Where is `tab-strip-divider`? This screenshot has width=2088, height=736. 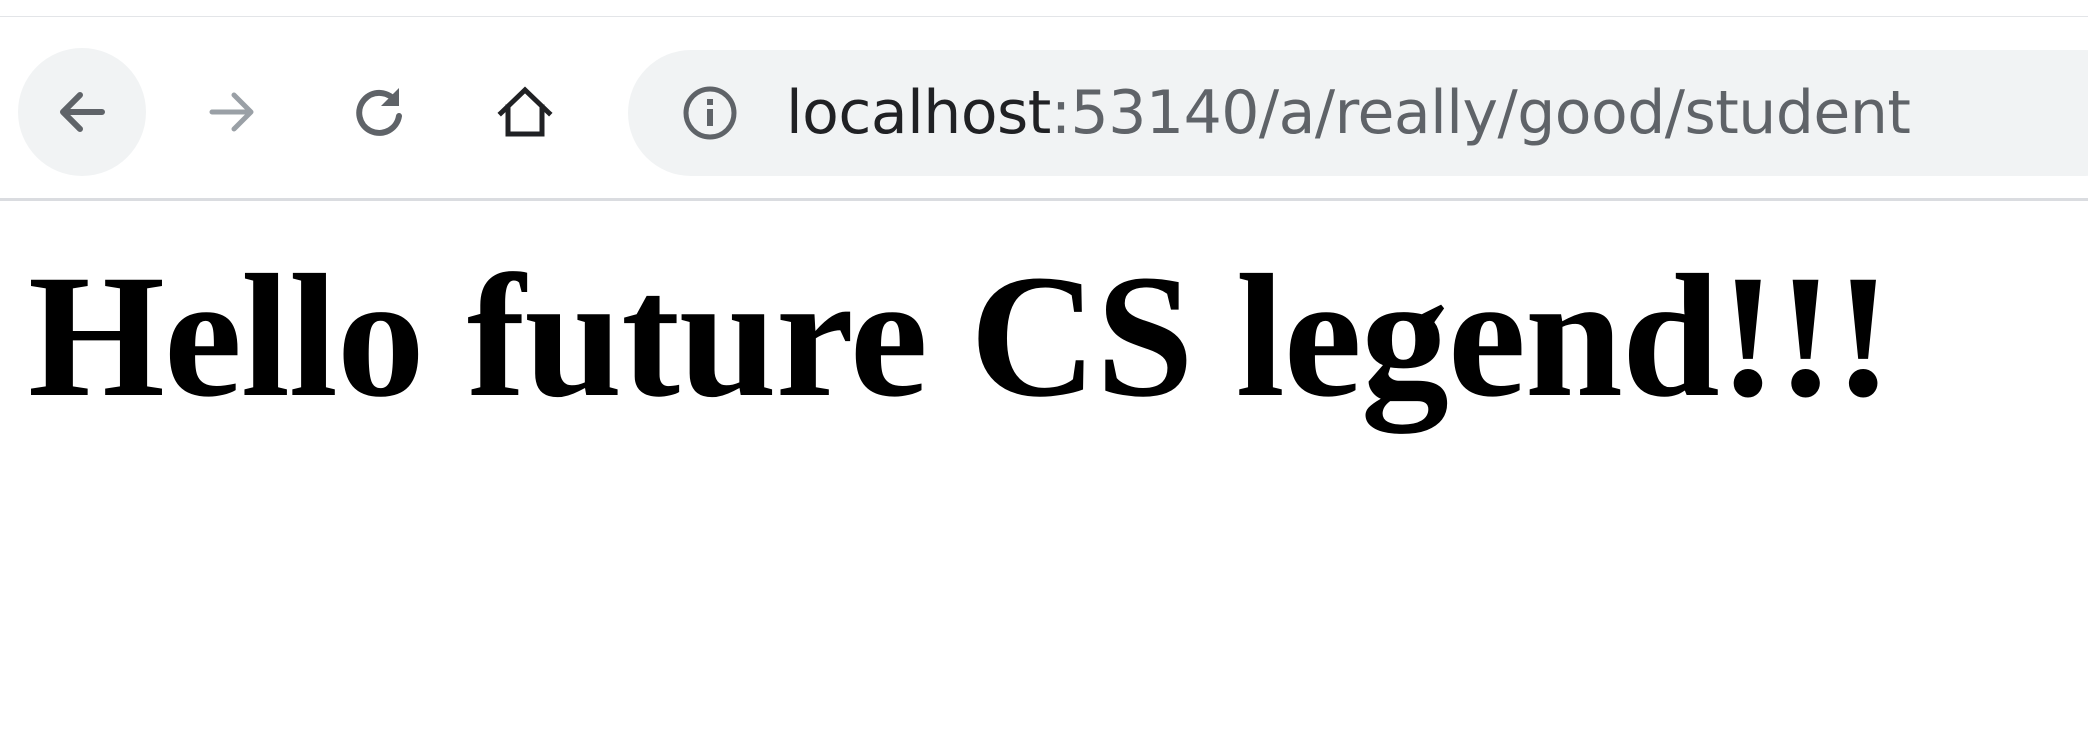
tab-strip-divider is located at coordinates (1044, 16).